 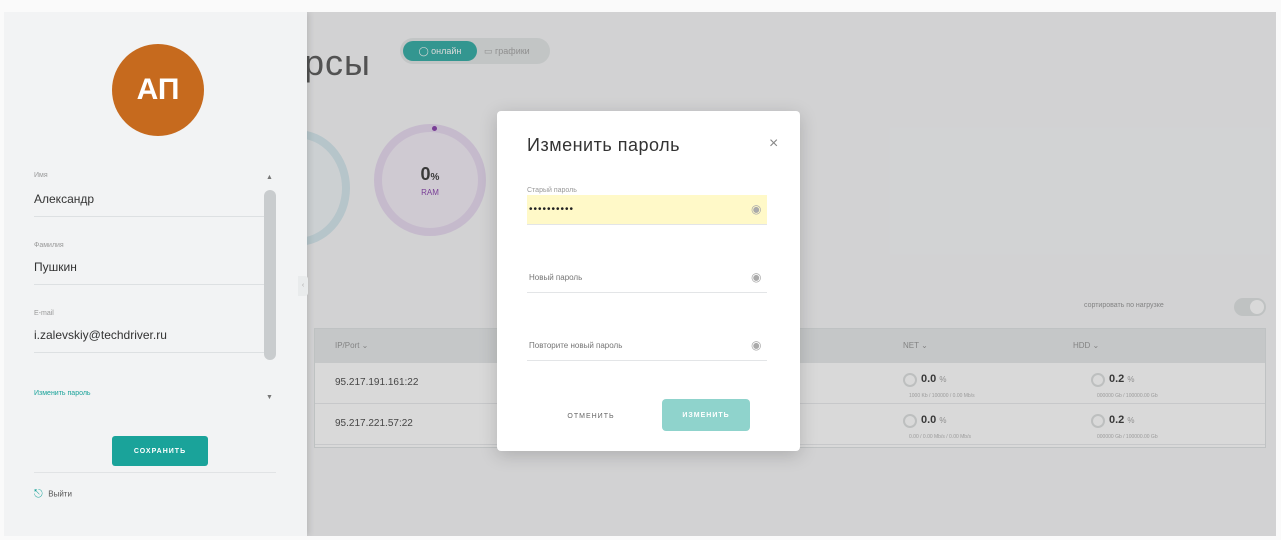 I want to click on old-password-input, so click(x=647, y=210).